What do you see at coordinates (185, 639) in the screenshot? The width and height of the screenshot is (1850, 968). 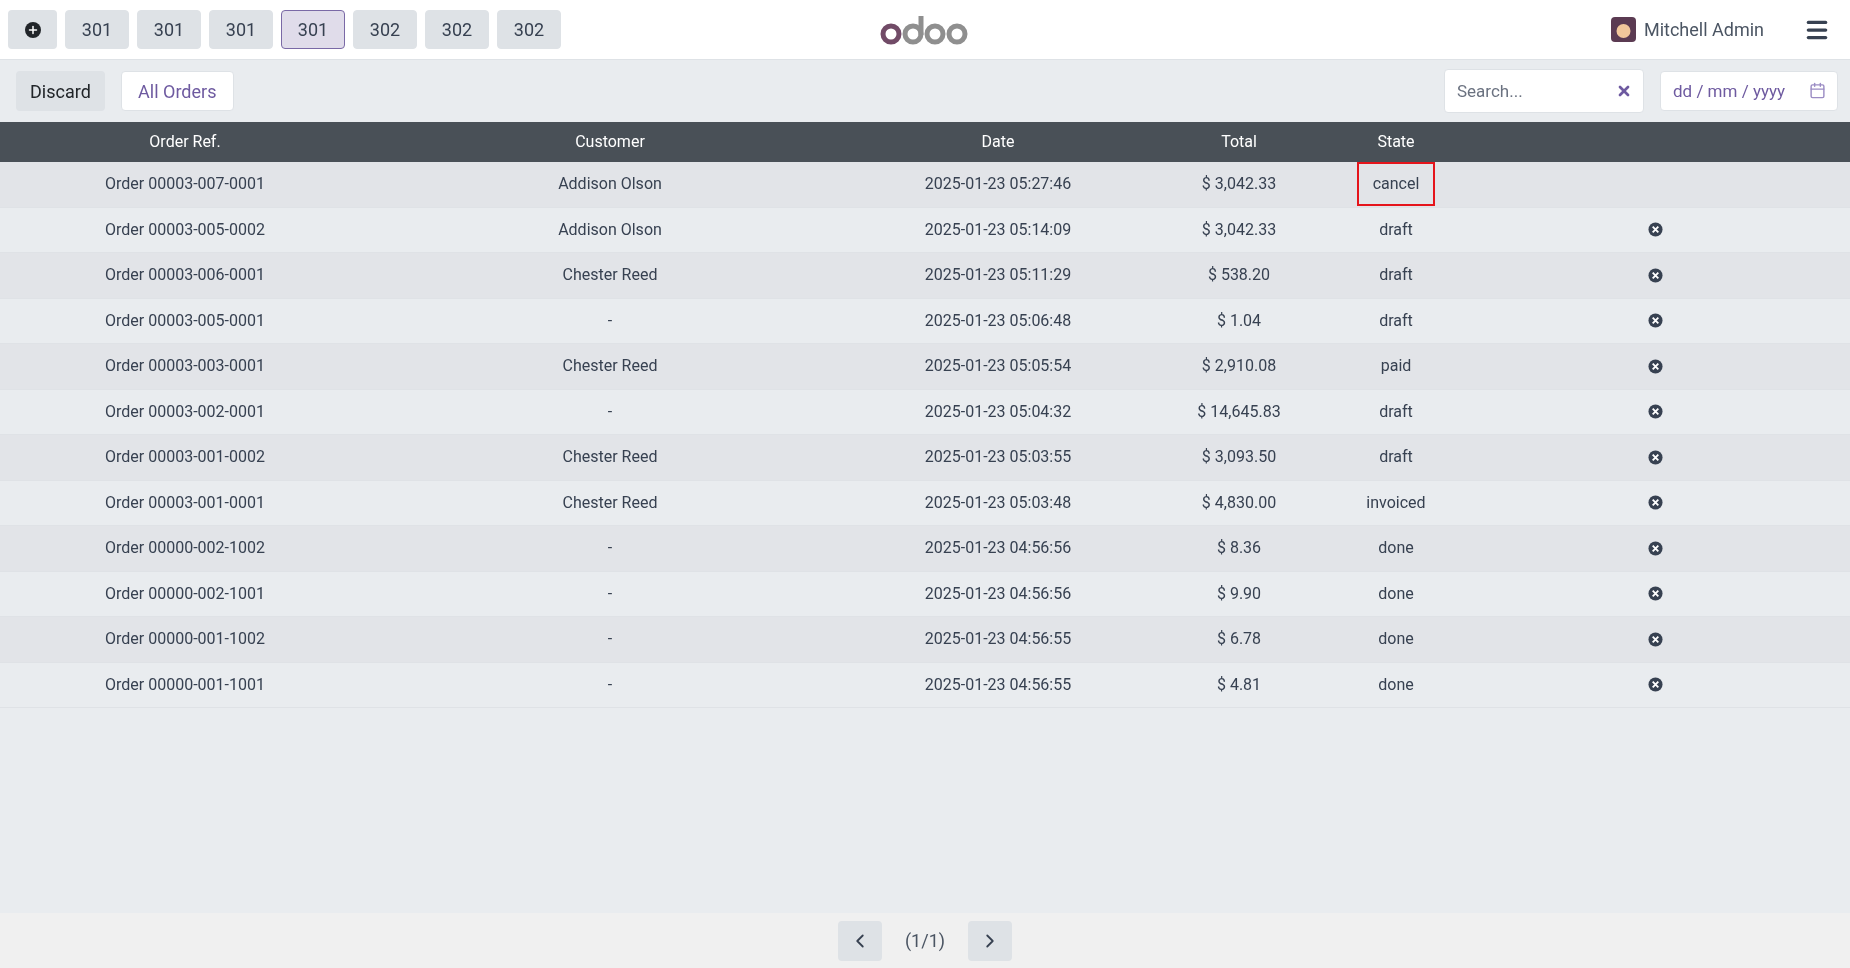 I see `table-cell-text: Order 00000-001-1002` at bounding box center [185, 639].